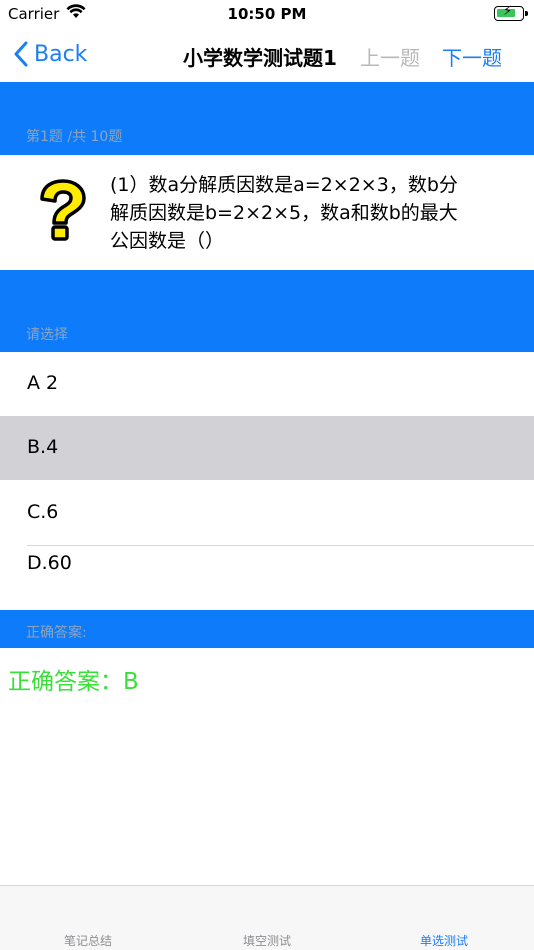 The width and height of the screenshot is (534, 950). Describe the element at coordinates (267, 513) in the screenshot. I see `option-c: C.6` at that location.